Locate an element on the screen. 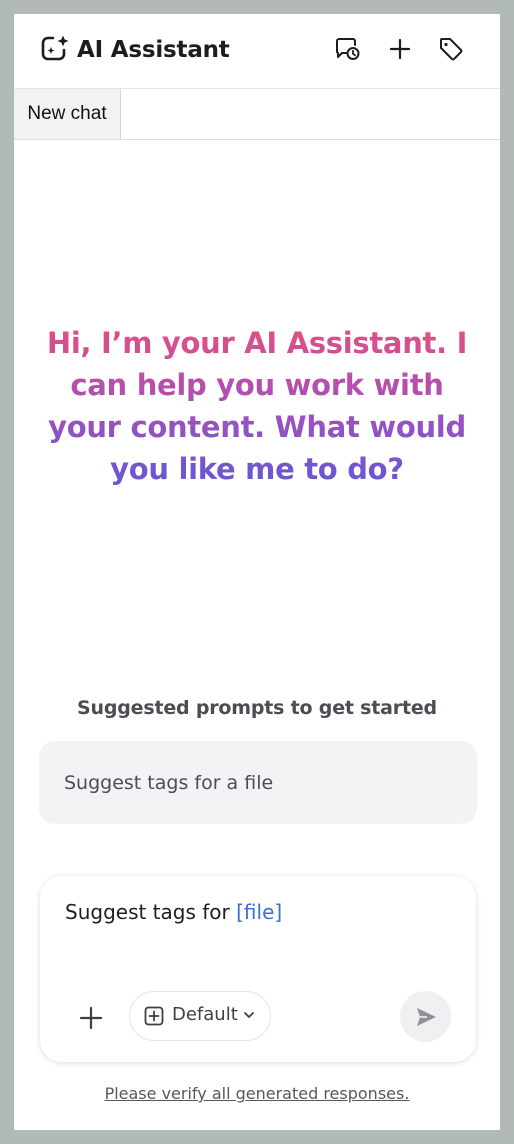  prompt-composer: Suggest tags for [file] Default is located at coordinates (258, 969).